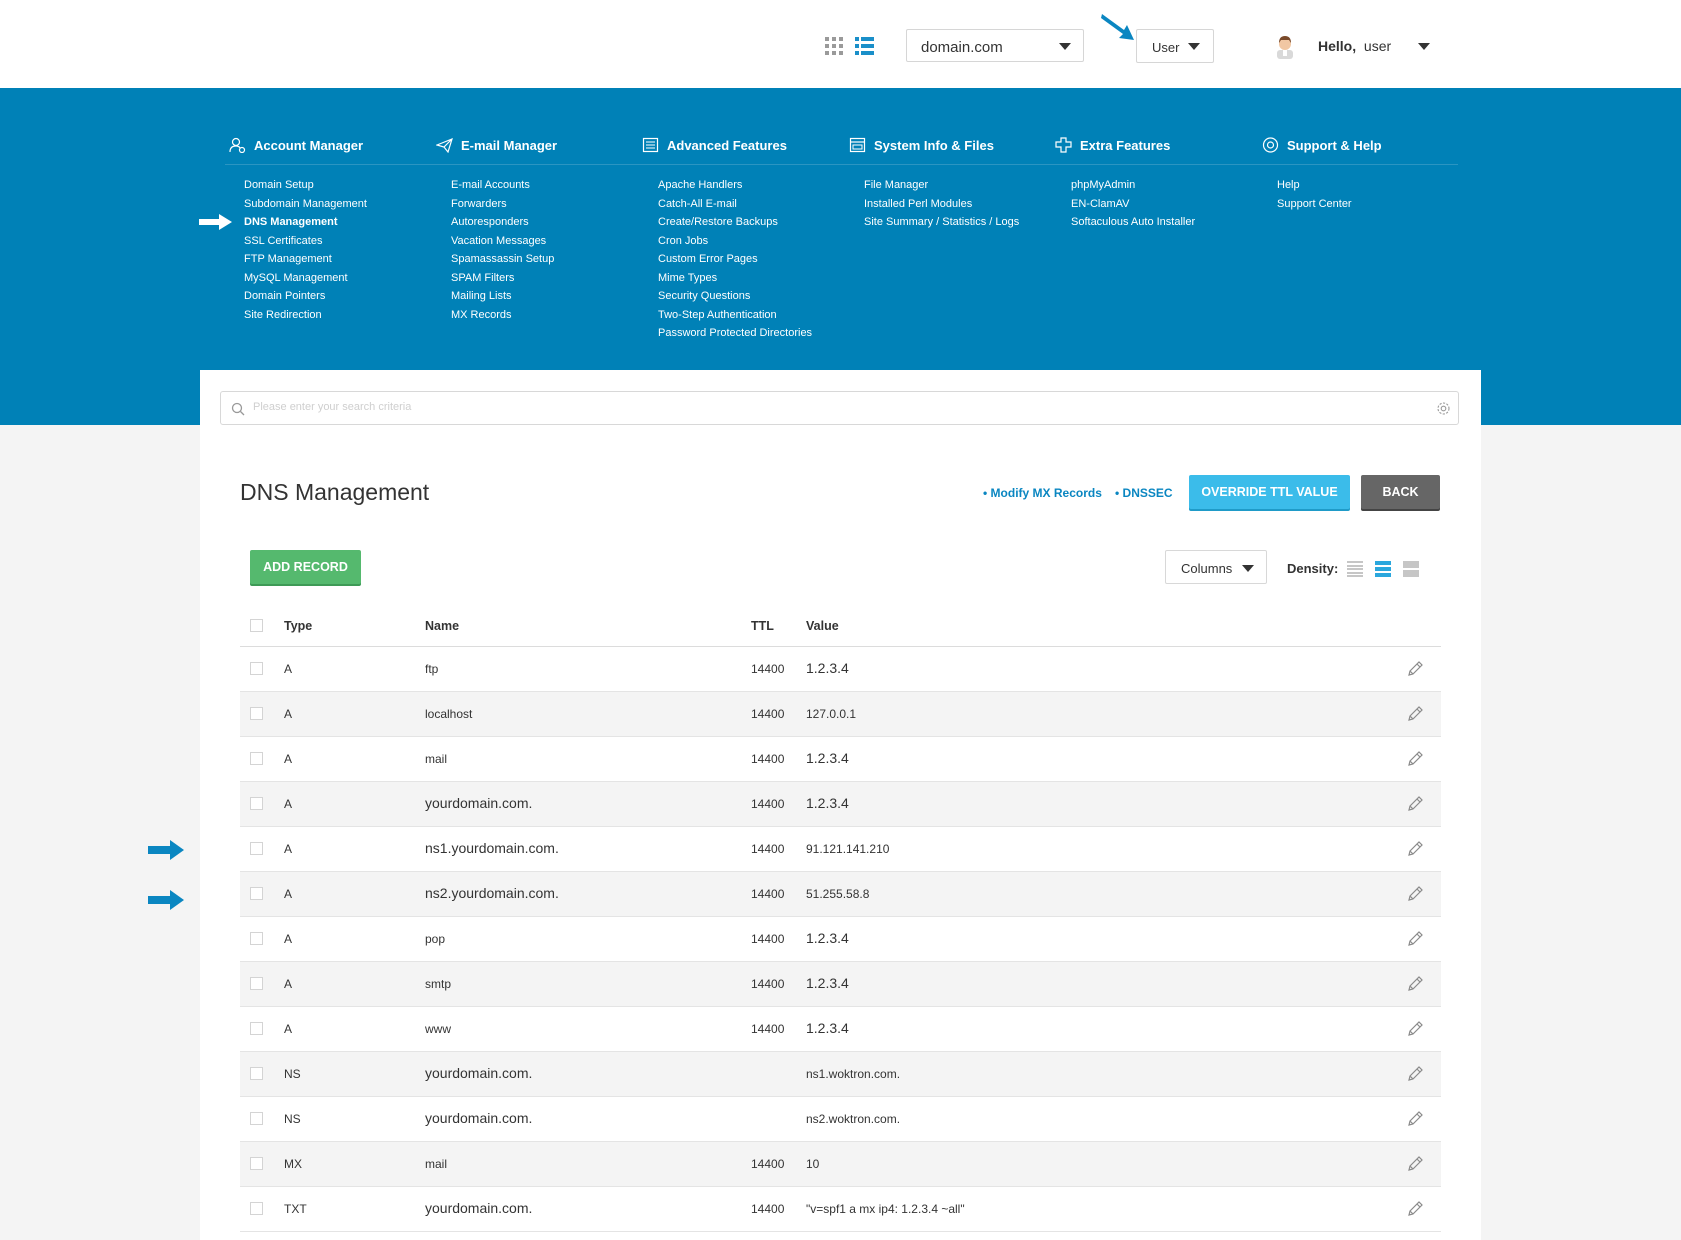 This screenshot has width=1681, height=1240. What do you see at coordinates (995, 45) in the screenshot?
I see `domain-select: domain.com` at bounding box center [995, 45].